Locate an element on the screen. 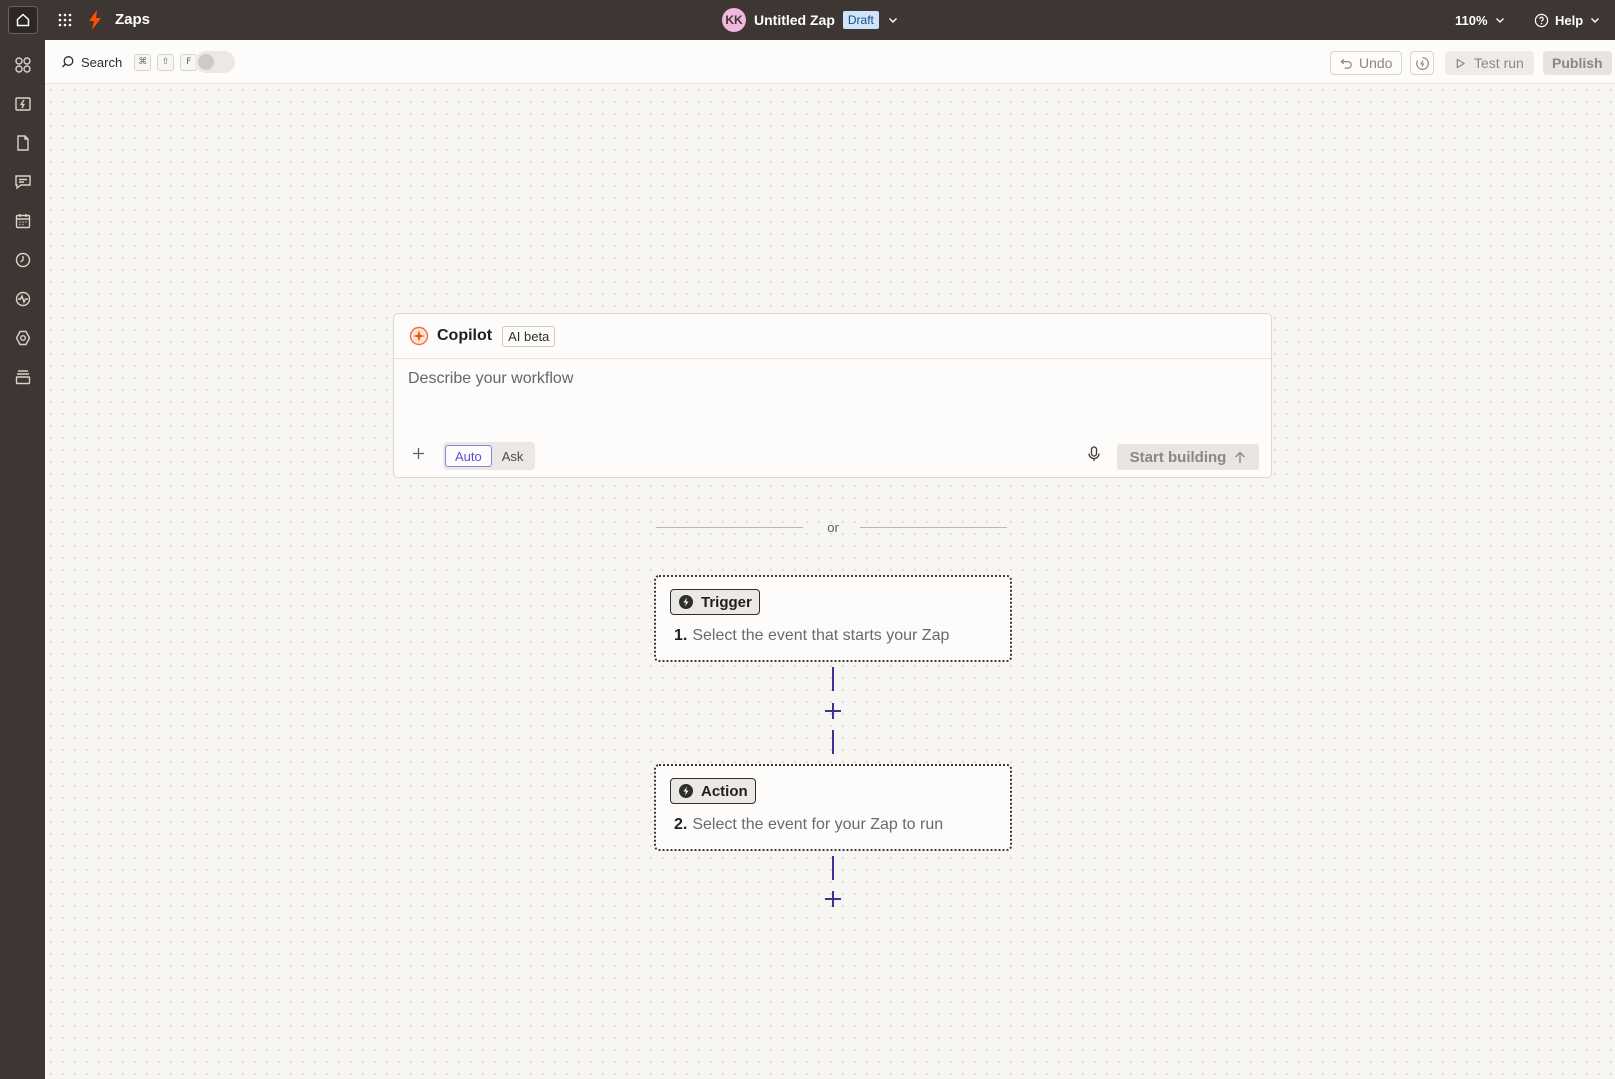 The width and height of the screenshot is (1615, 1079). start-building-label: Start building is located at coordinates (1178, 457).